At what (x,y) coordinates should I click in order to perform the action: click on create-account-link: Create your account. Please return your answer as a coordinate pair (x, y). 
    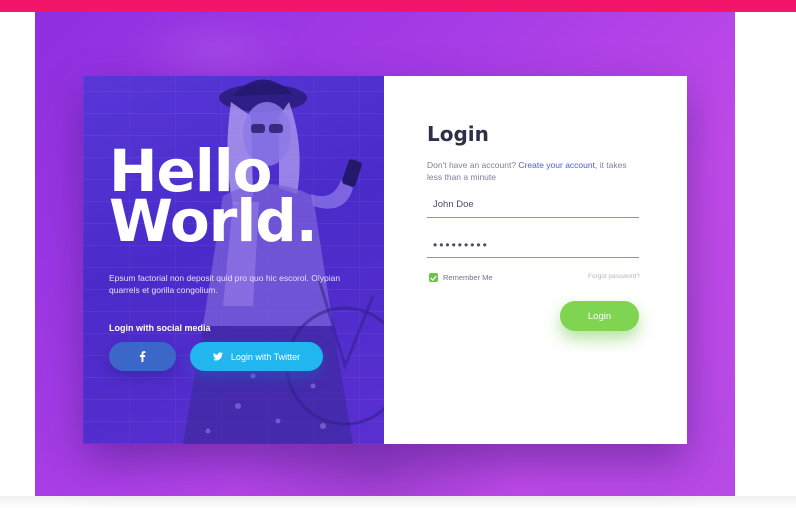
    Looking at the image, I should click on (556, 165).